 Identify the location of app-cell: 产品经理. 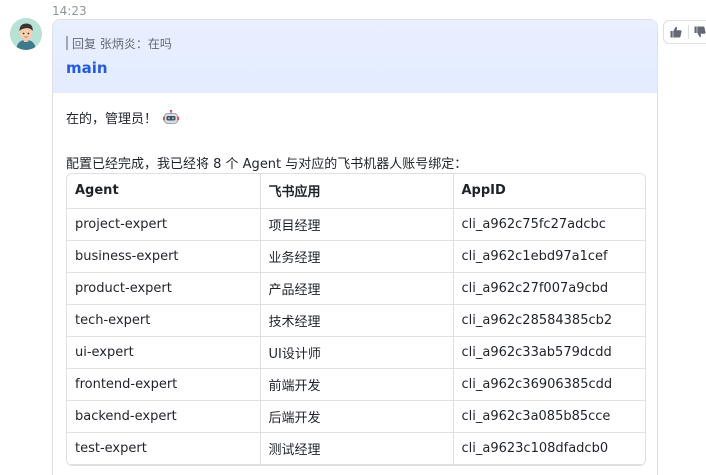
(357, 288).